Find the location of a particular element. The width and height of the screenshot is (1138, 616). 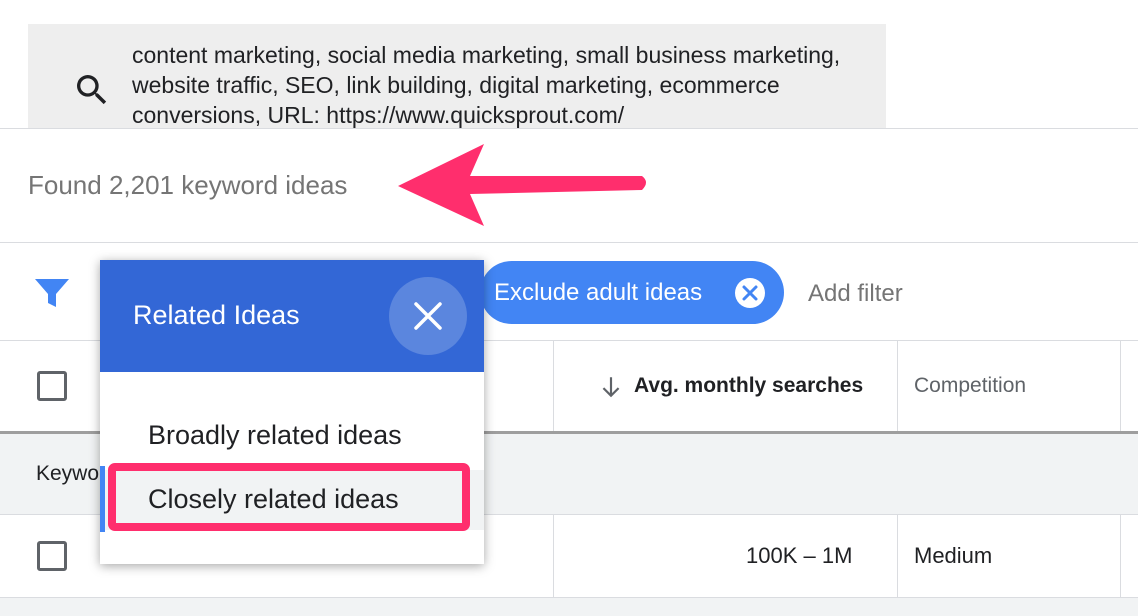

filter-icon is located at coordinates (52, 293).